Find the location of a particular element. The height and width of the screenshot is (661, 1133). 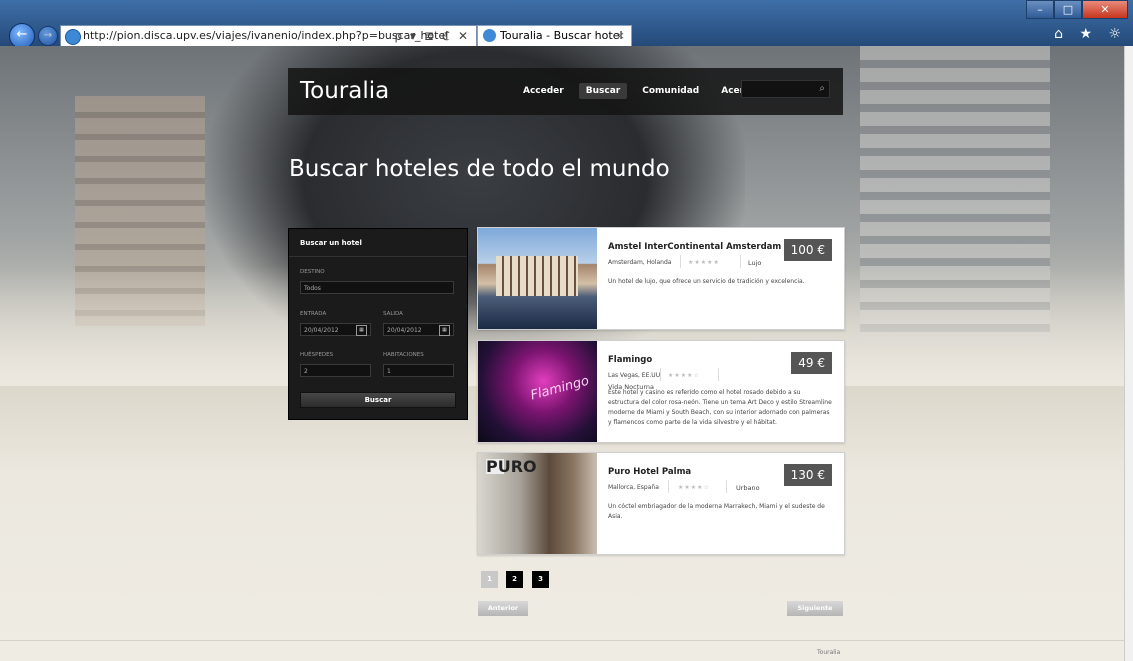

site-search-input: ⌕ is located at coordinates (785, 89).